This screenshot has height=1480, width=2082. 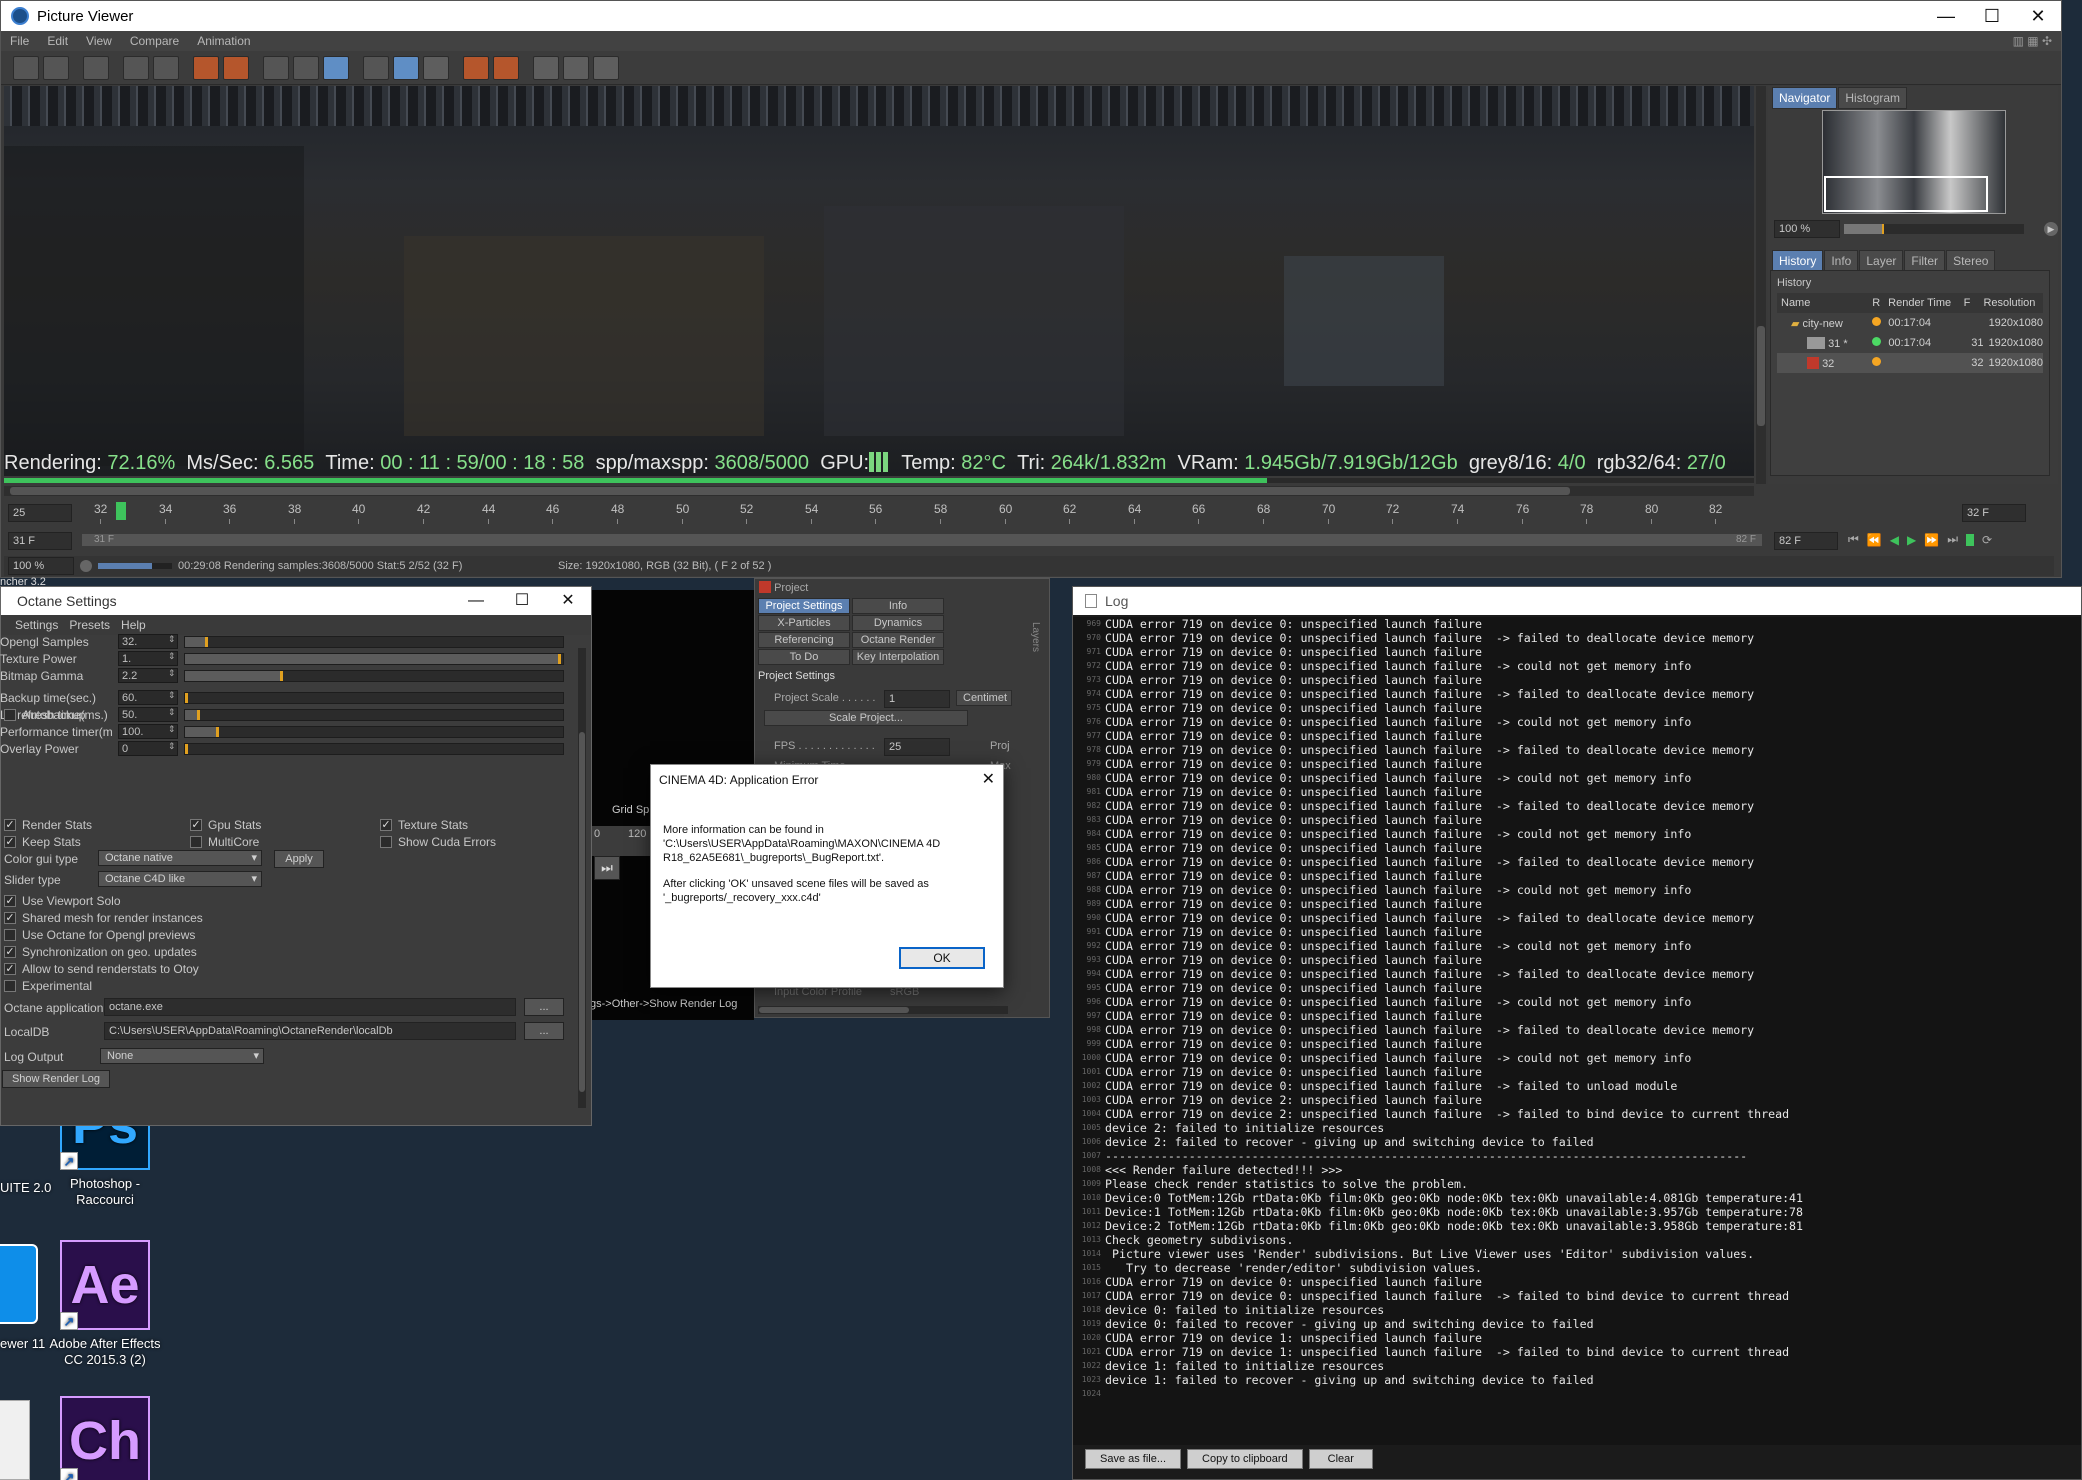 I want to click on check-multicore: MultiCore, so click(x=224, y=842).